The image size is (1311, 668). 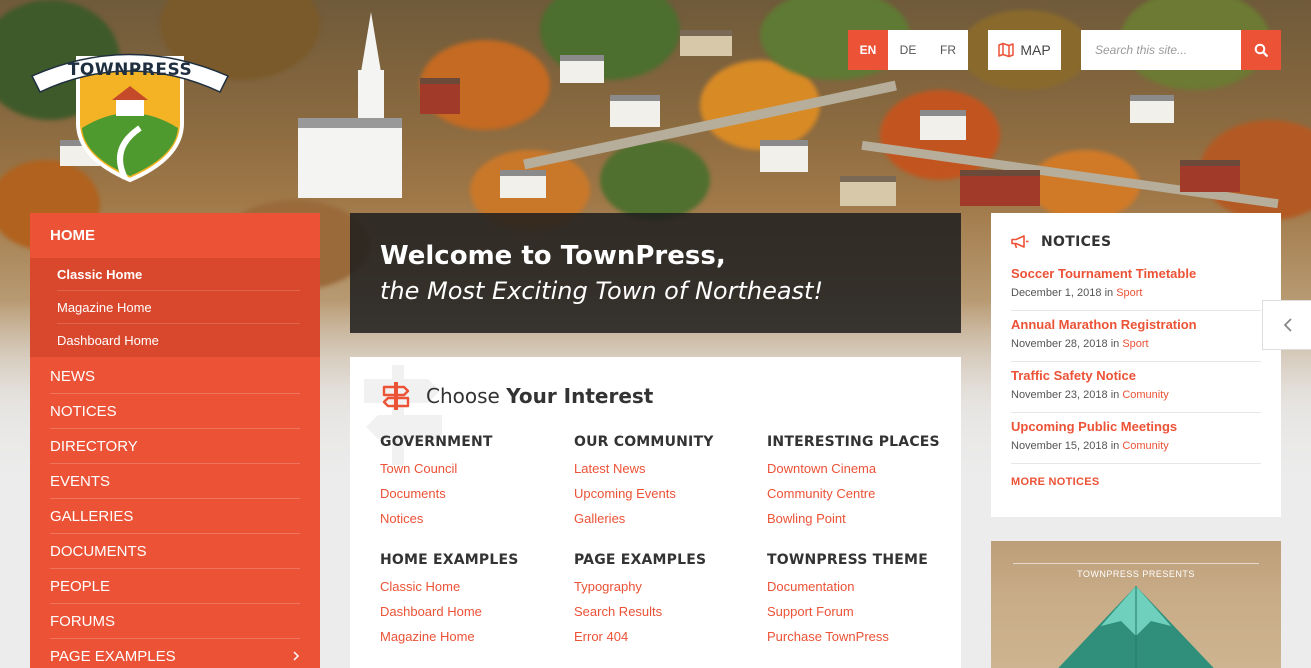 I want to click on interest-link: Galleries, so click(x=664, y=518).